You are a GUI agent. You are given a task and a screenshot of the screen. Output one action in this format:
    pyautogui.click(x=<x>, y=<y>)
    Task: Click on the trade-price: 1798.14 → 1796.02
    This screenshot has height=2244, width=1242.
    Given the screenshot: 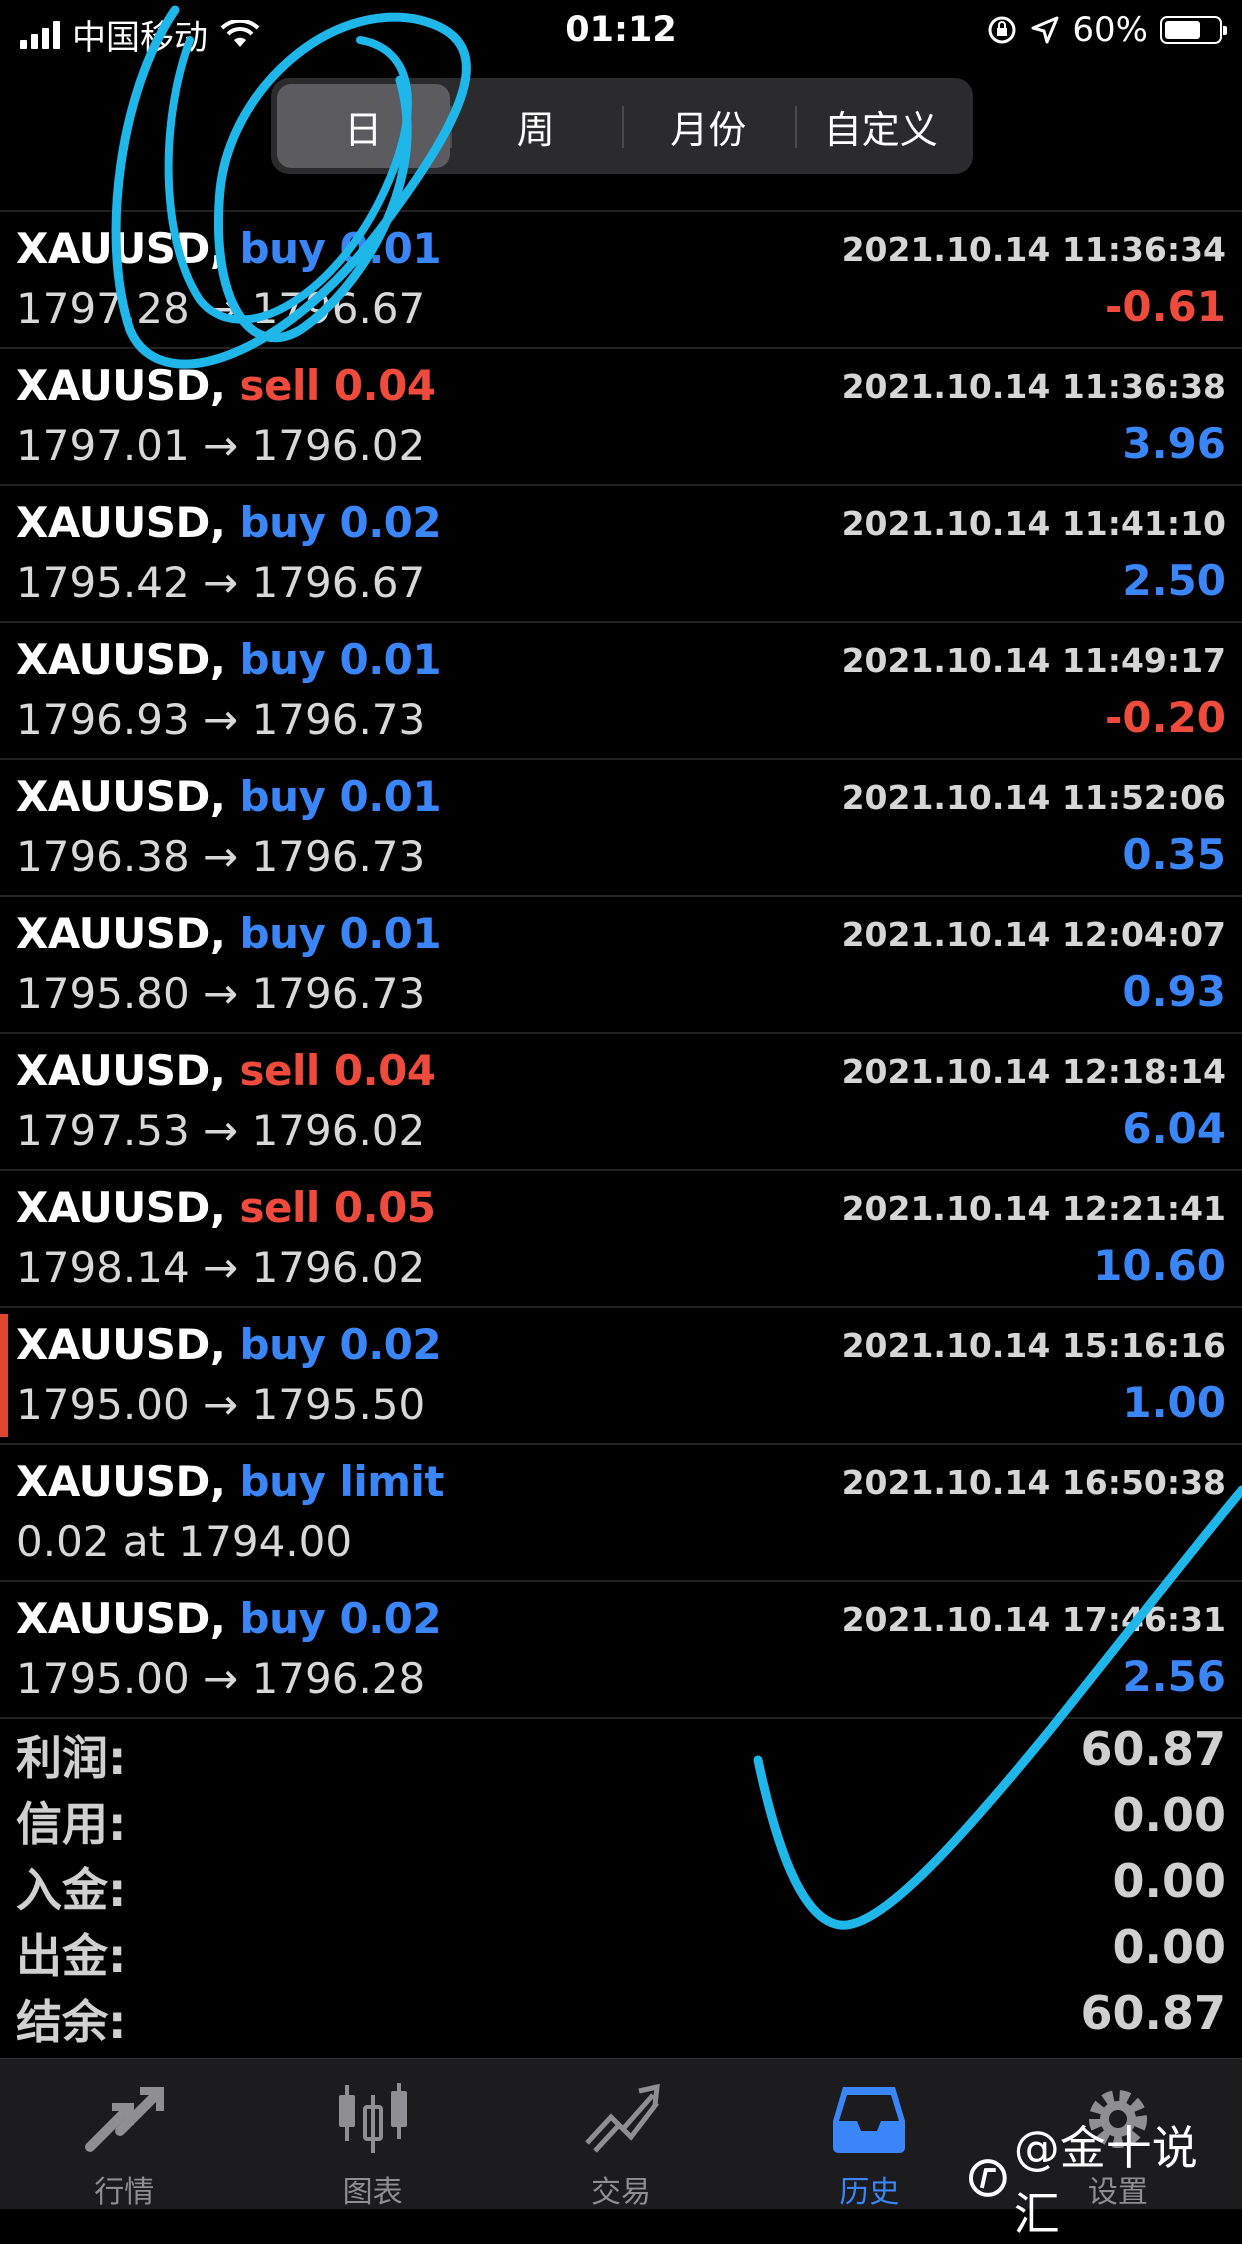 What is the action you would take?
    pyautogui.click(x=221, y=1267)
    